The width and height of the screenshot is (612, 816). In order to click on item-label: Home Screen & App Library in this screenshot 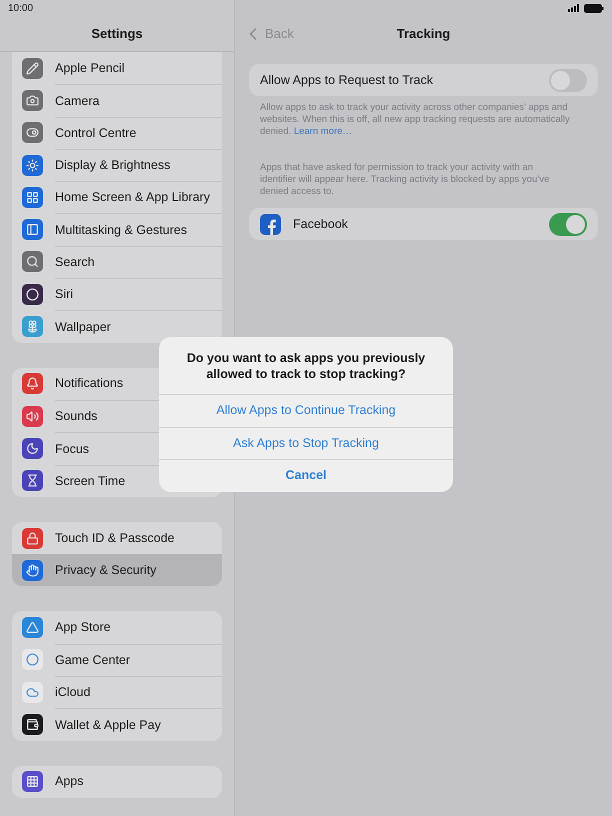, I will do `click(132, 197)`.